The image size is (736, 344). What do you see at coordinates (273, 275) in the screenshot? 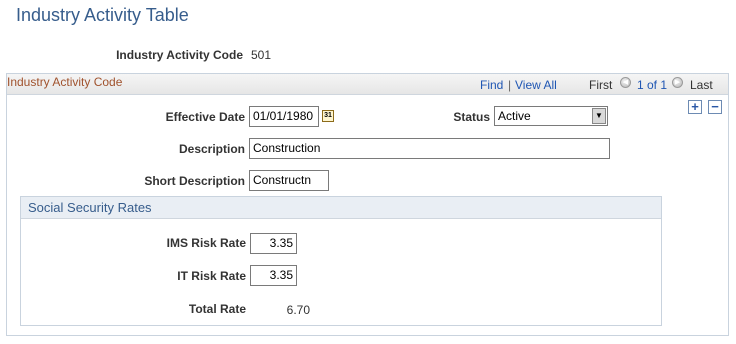
I see `it-risk-rate-field: 3.35` at bounding box center [273, 275].